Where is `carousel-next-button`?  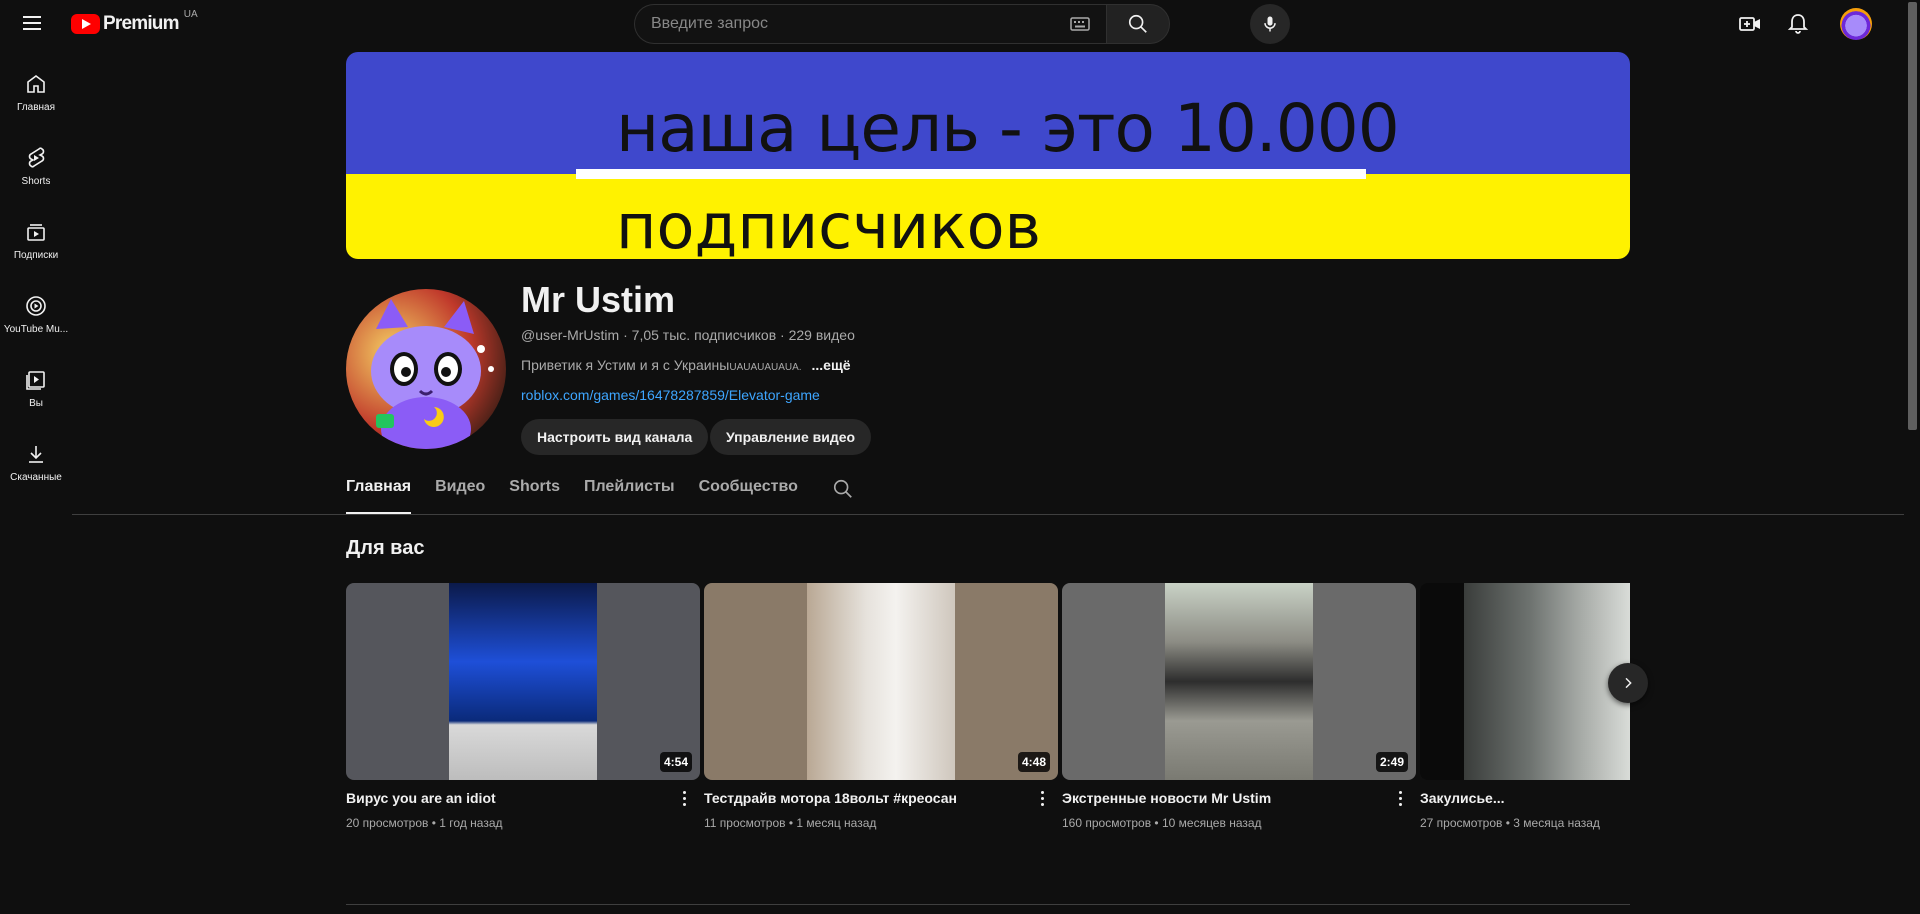 carousel-next-button is located at coordinates (1628, 683).